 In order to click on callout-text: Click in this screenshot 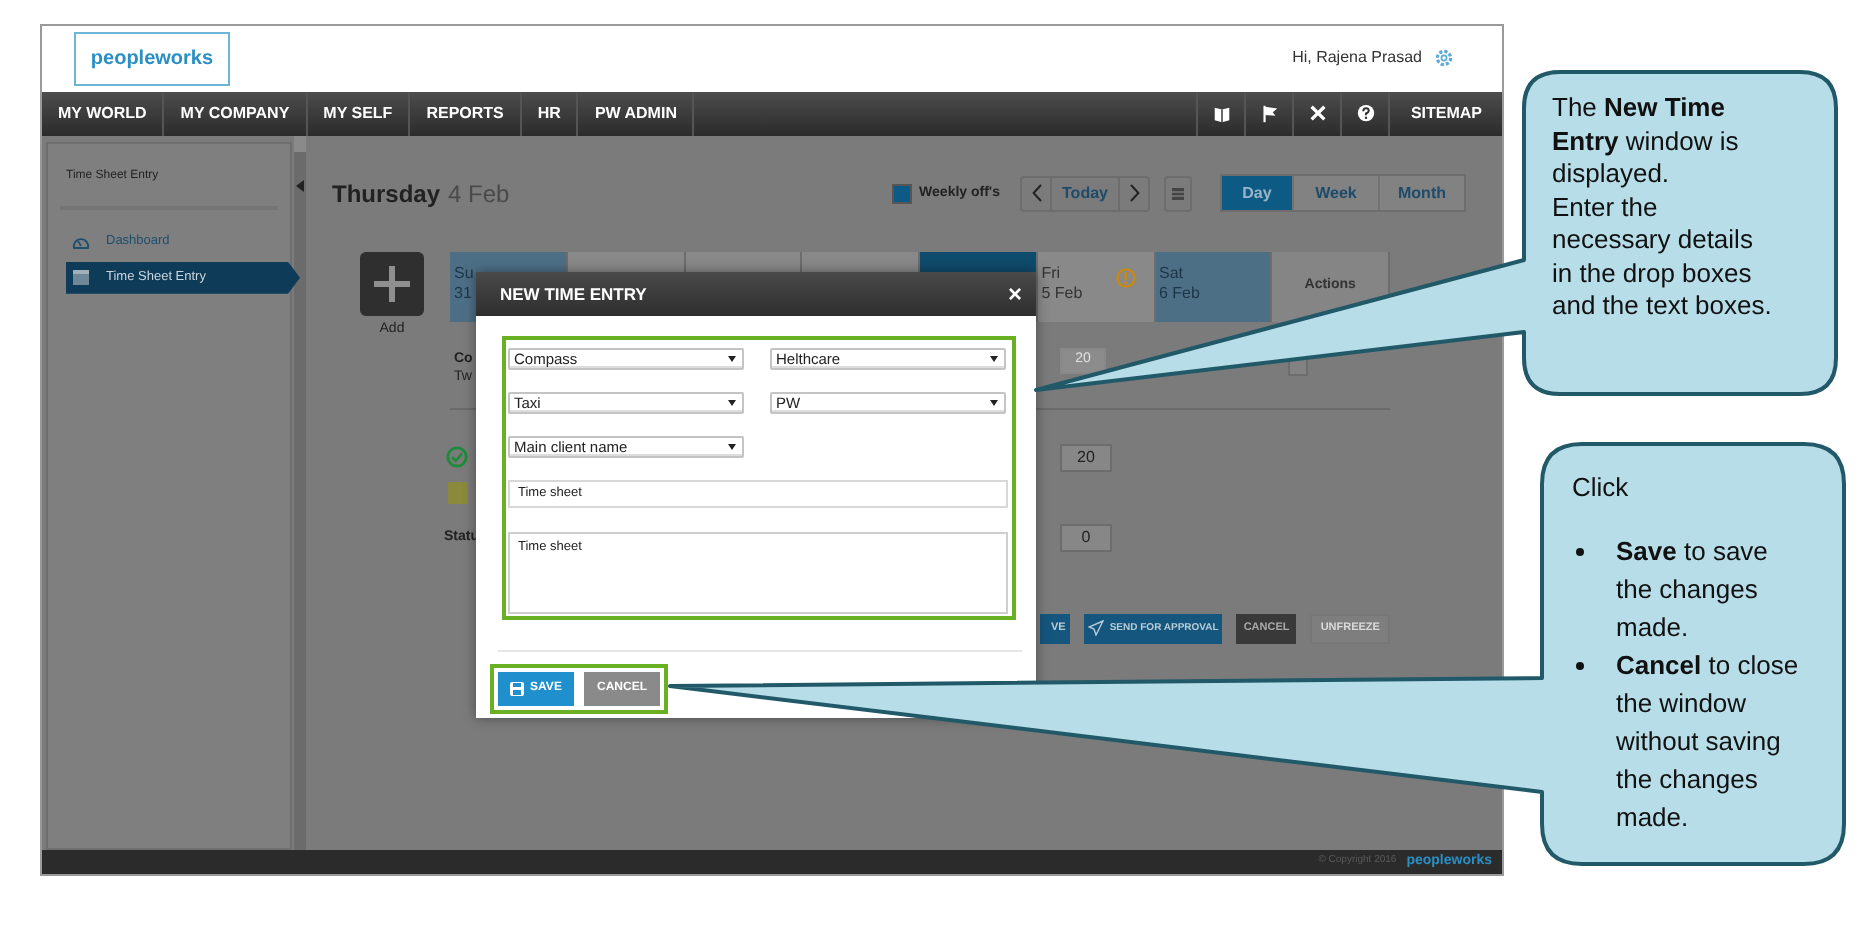, I will do `click(1601, 488)`.